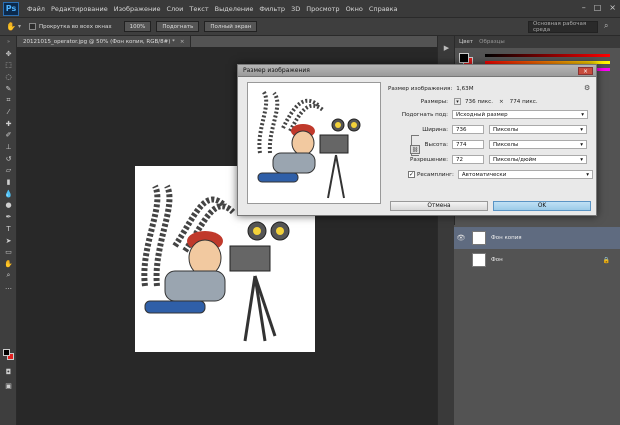 The image size is (620, 425). Describe the element at coordinates (19, 26) in the screenshot. I see `tool-preset-chevron-icon: ▾` at that location.